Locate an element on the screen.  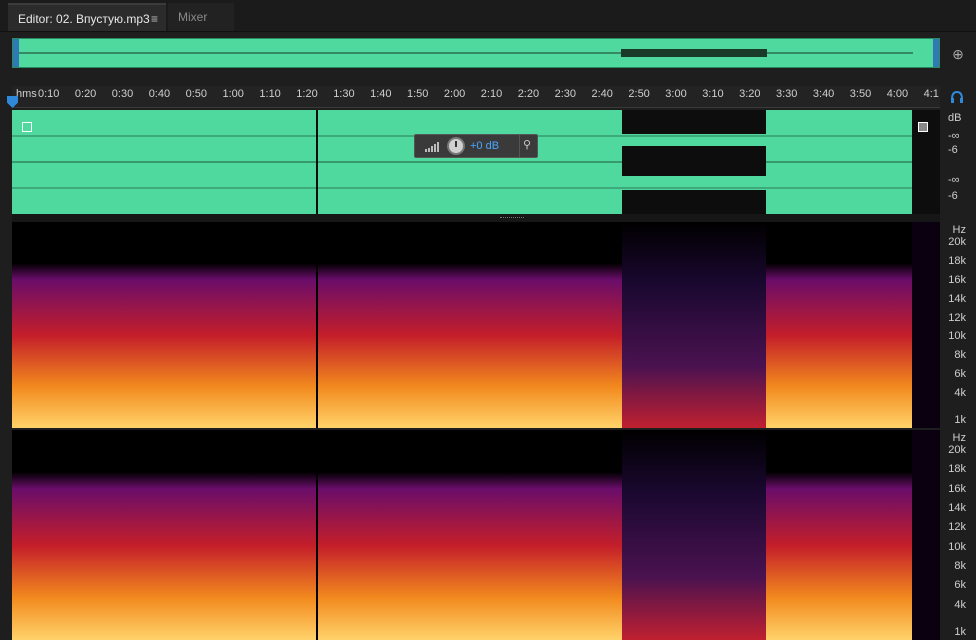
db-scale: dB -∞ -6 -∞ -6 is located at coordinates (958, 162).